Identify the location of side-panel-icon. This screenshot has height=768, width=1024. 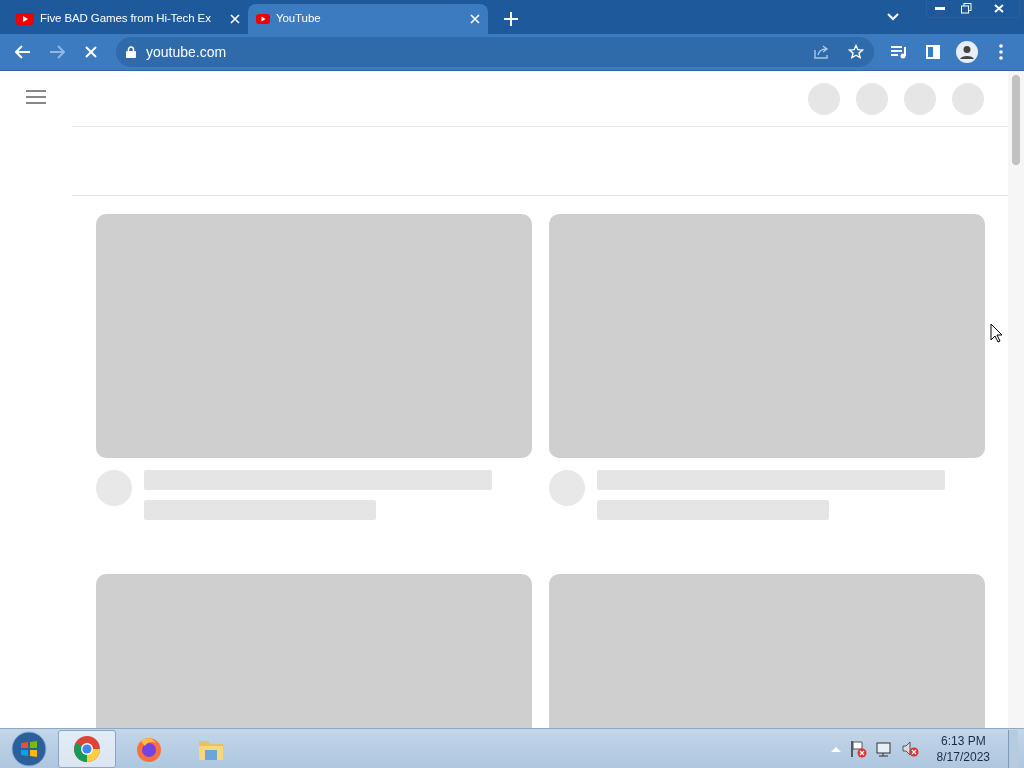
(933, 52).